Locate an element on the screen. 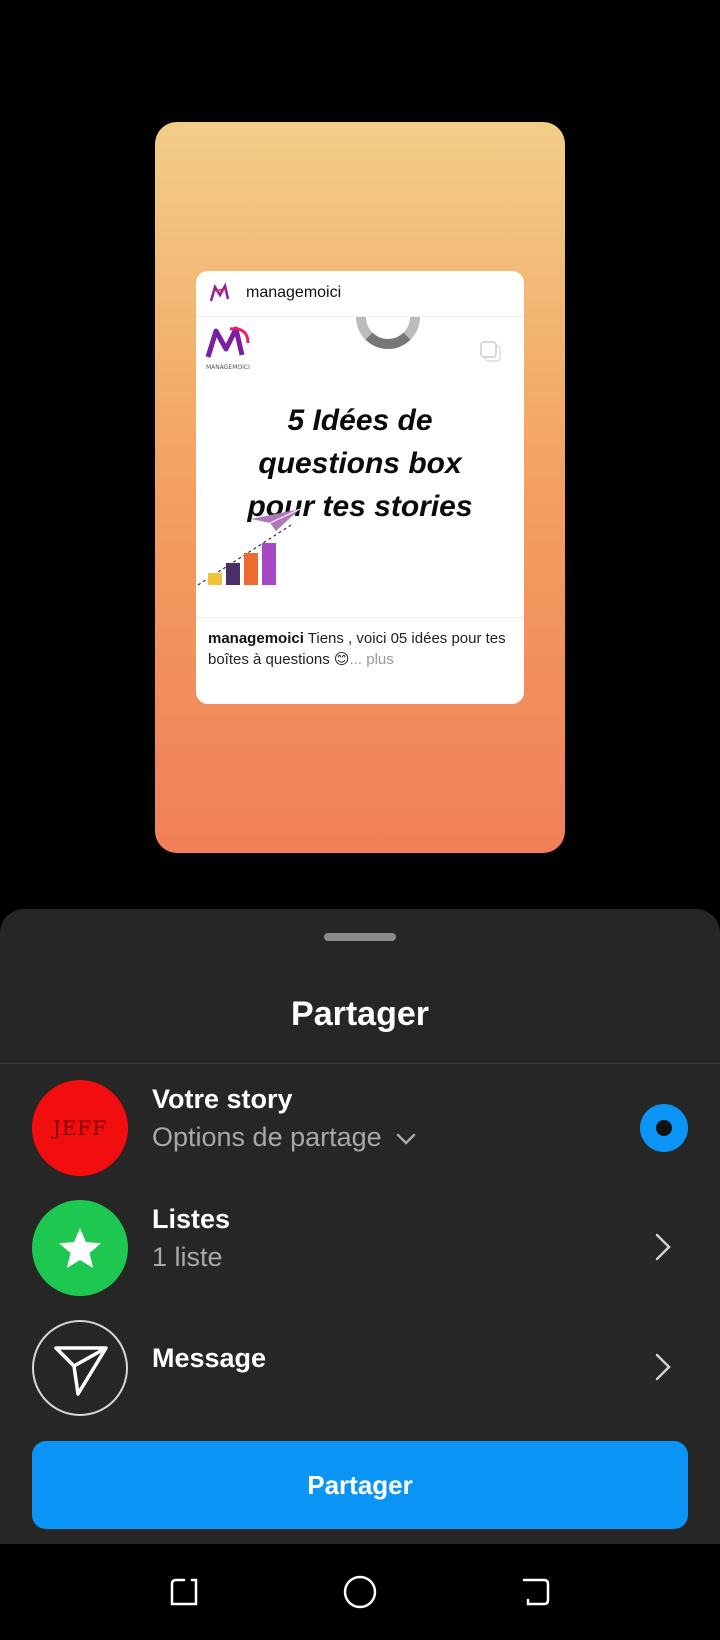 The height and width of the screenshot is (1640, 720). home-icon is located at coordinates (360, 1592).